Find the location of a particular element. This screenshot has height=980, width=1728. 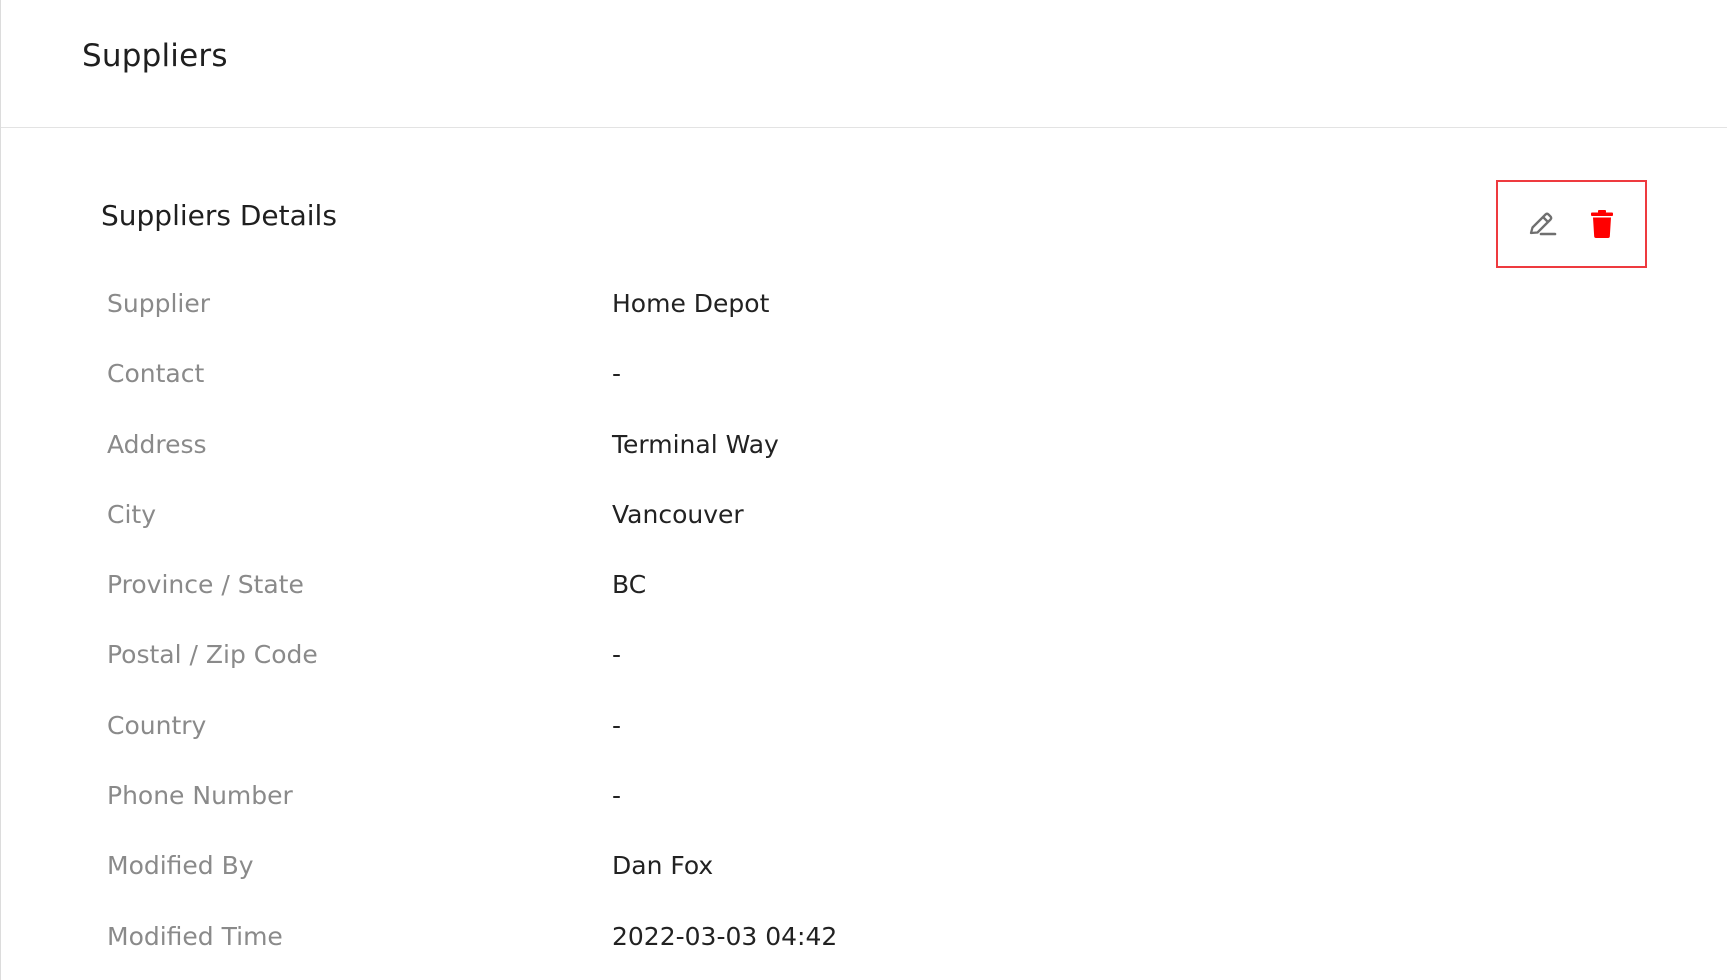

edit-pencil-icon is located at coordinates (1542, 224).